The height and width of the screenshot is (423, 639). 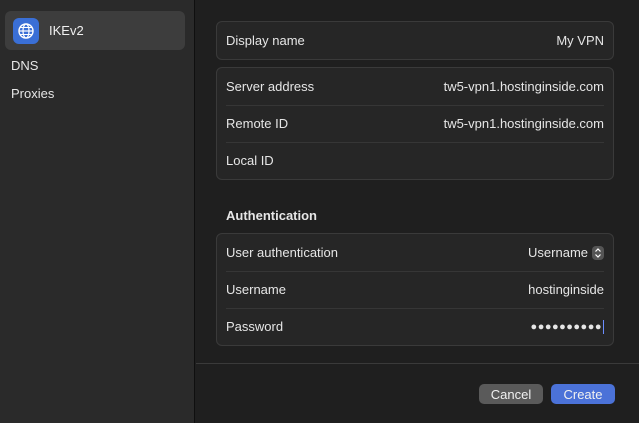 I want to click on remote-id-label: Remote ID, so click(x=257, y=123).